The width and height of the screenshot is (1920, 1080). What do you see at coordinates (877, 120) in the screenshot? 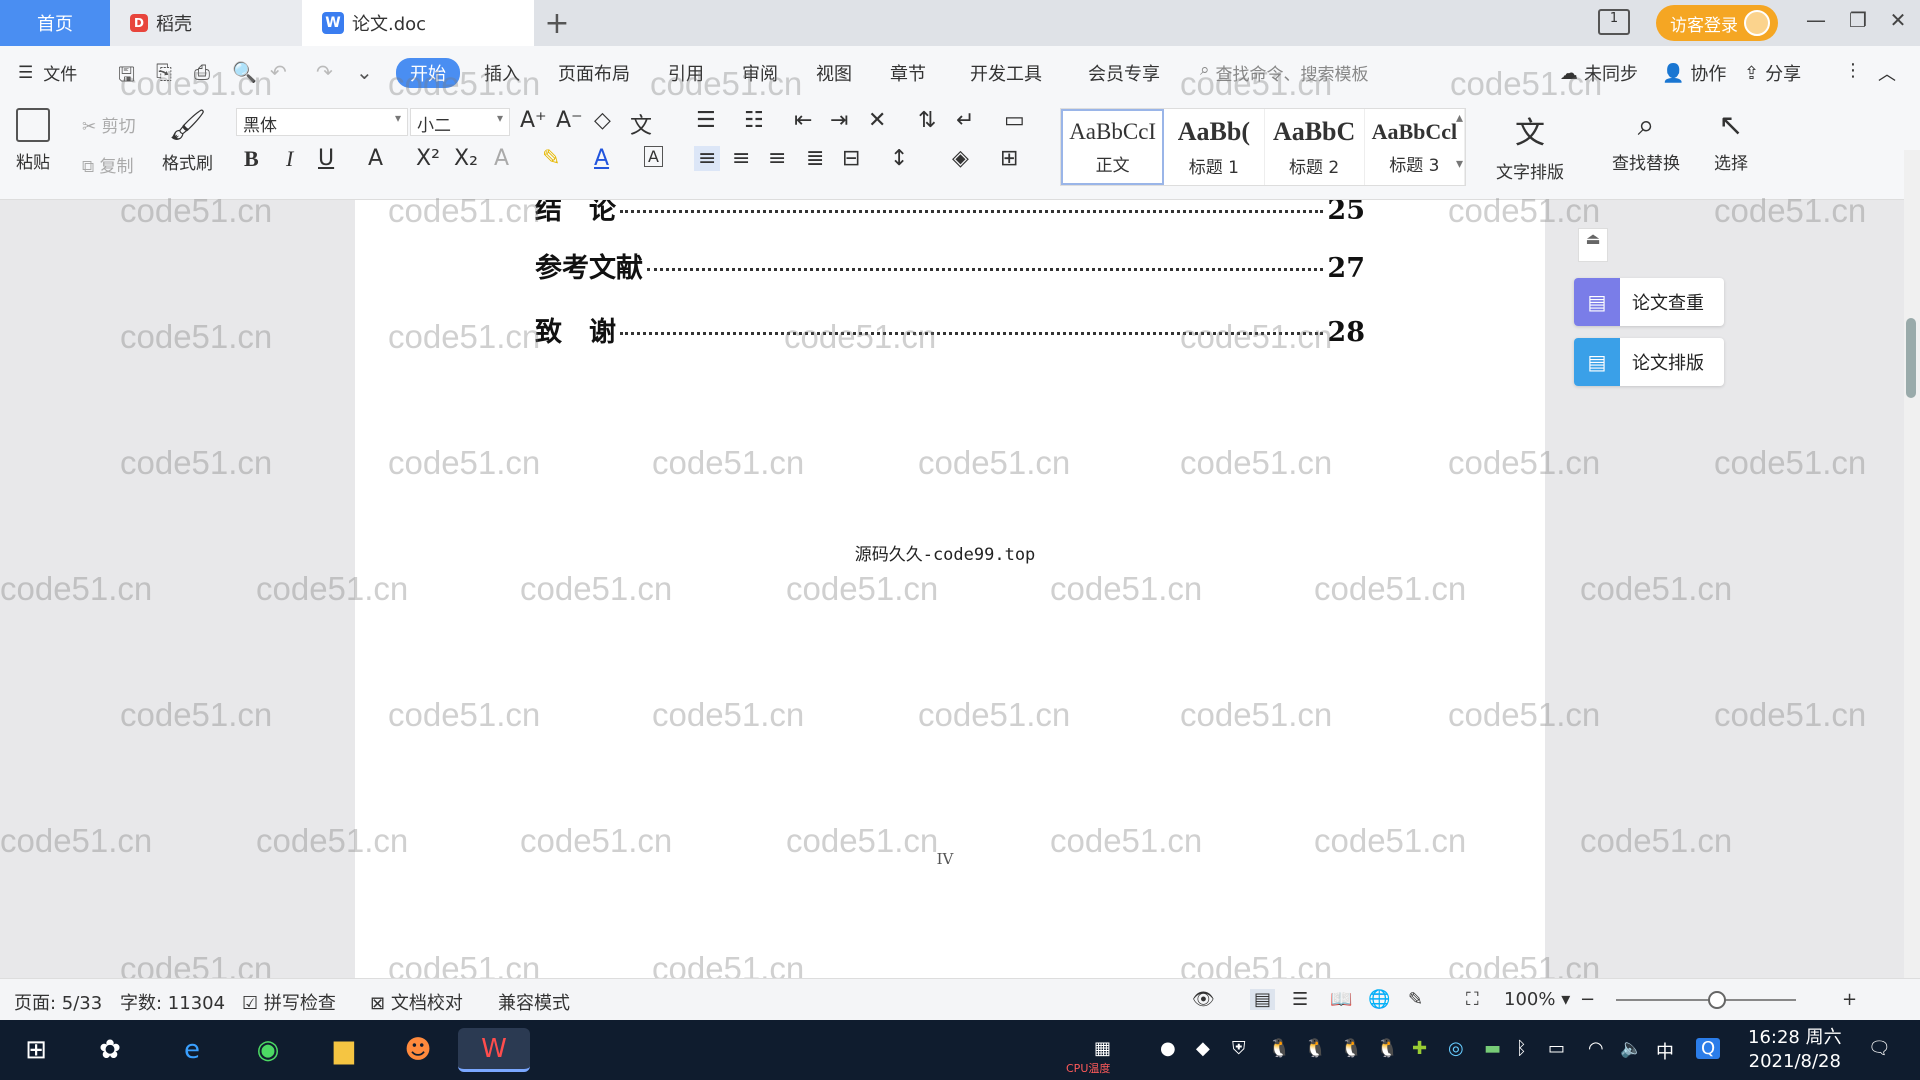
I see `chinese-layout-icon: ✕` at bounding box center [877, 120].